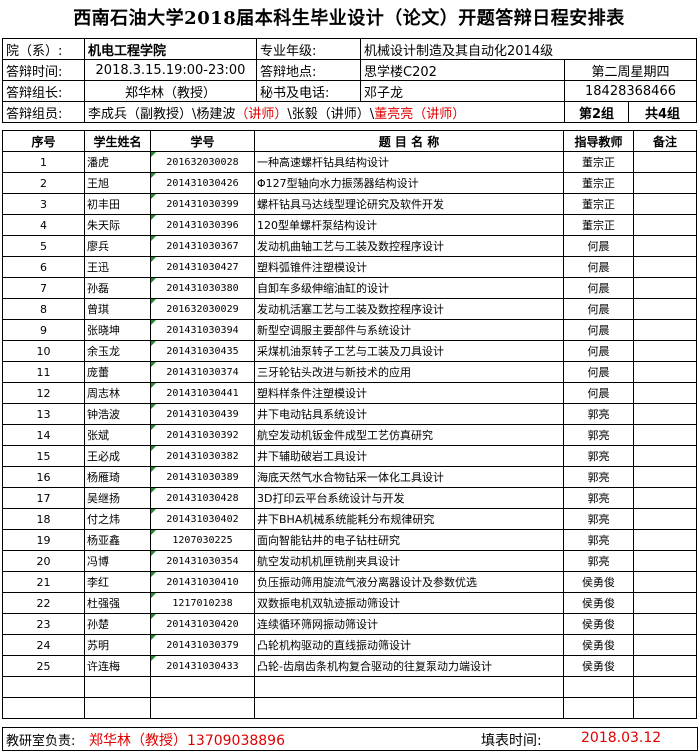 The image size is (698, 751). Describe the element at coordinates (43, 666) in the screenshot. I see `cell-seq: 25` at that location.